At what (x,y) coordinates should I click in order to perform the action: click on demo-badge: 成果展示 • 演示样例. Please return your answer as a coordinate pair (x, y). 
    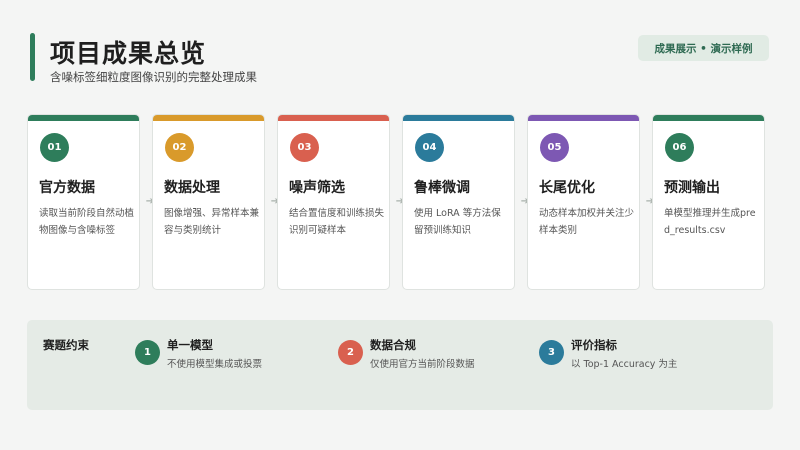
    Looking at the image, I should click on (703, 48).